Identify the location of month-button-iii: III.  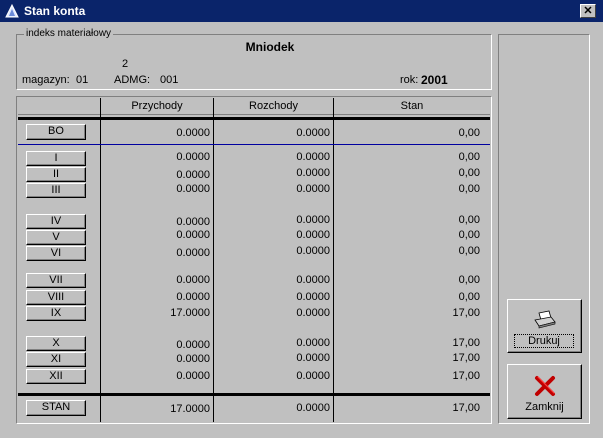
(56, 190).